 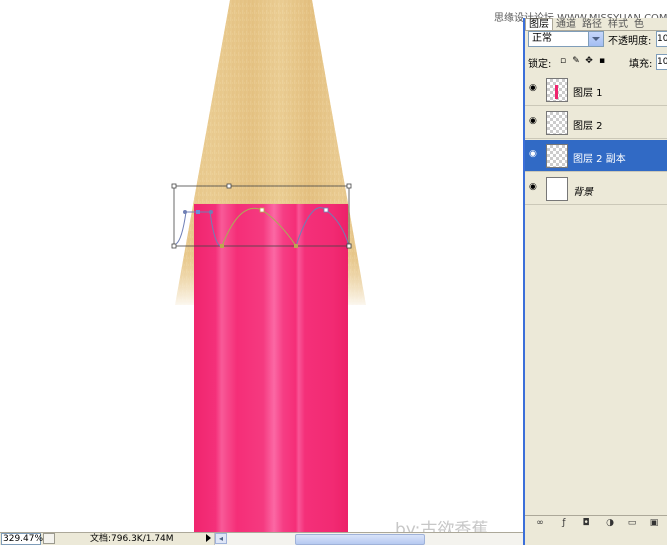 What do you see at coordinates (632, 523) in the screenshot?
I see `new-group-icon: ▭` at bounding box center [632, 523].